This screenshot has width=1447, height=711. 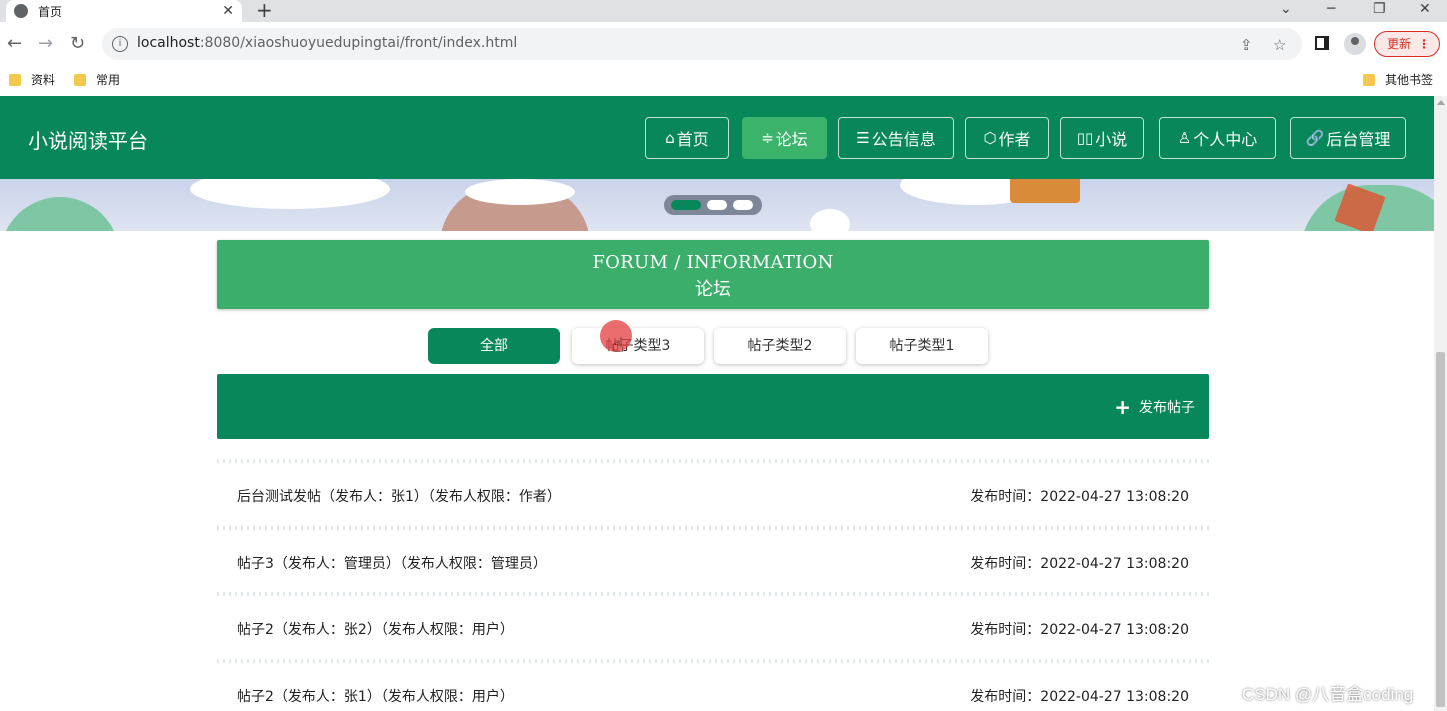 I want to click on publish-post-button: + 发布帖子, so click(x=1154, y=407).